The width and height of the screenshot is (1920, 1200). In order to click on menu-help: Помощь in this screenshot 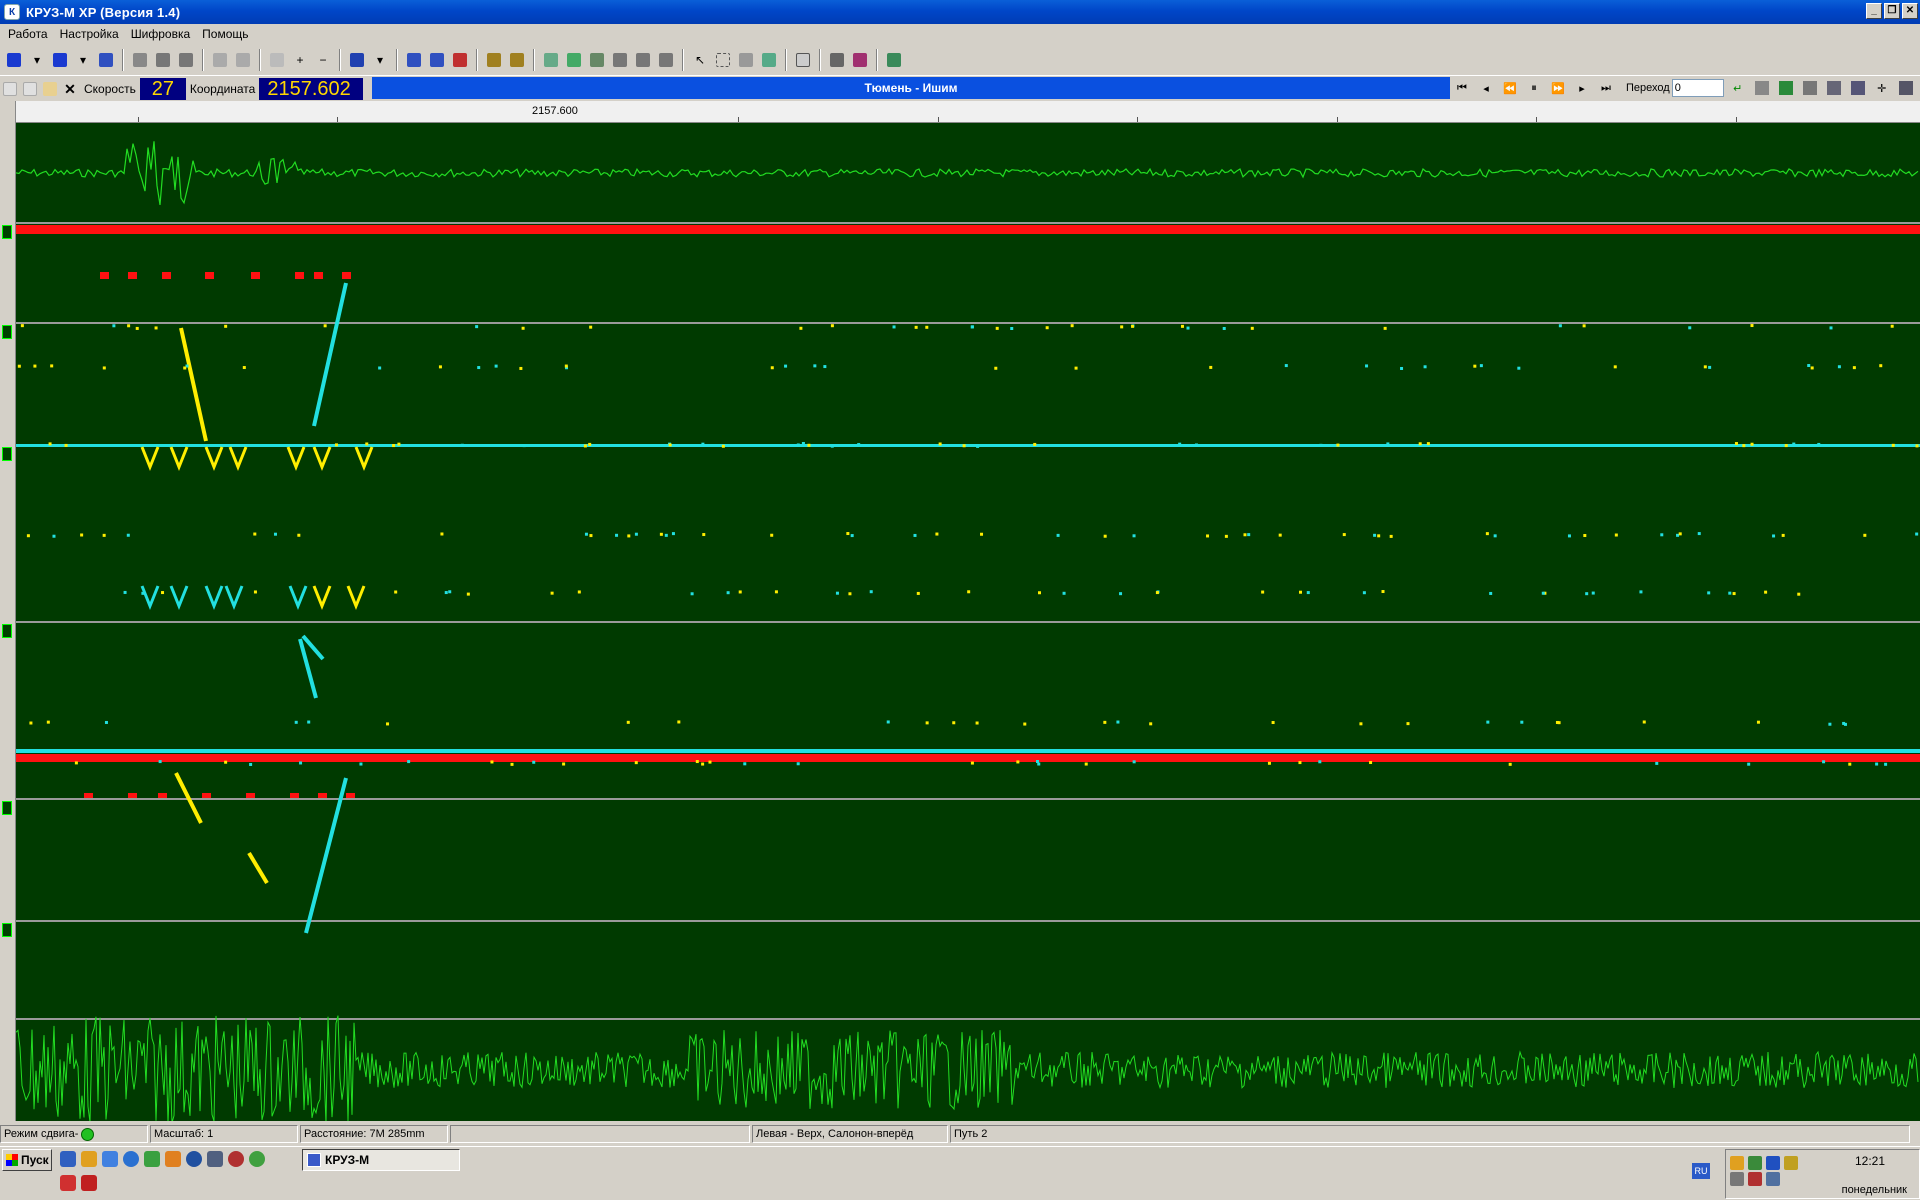, I will do `click(225, 34)`.